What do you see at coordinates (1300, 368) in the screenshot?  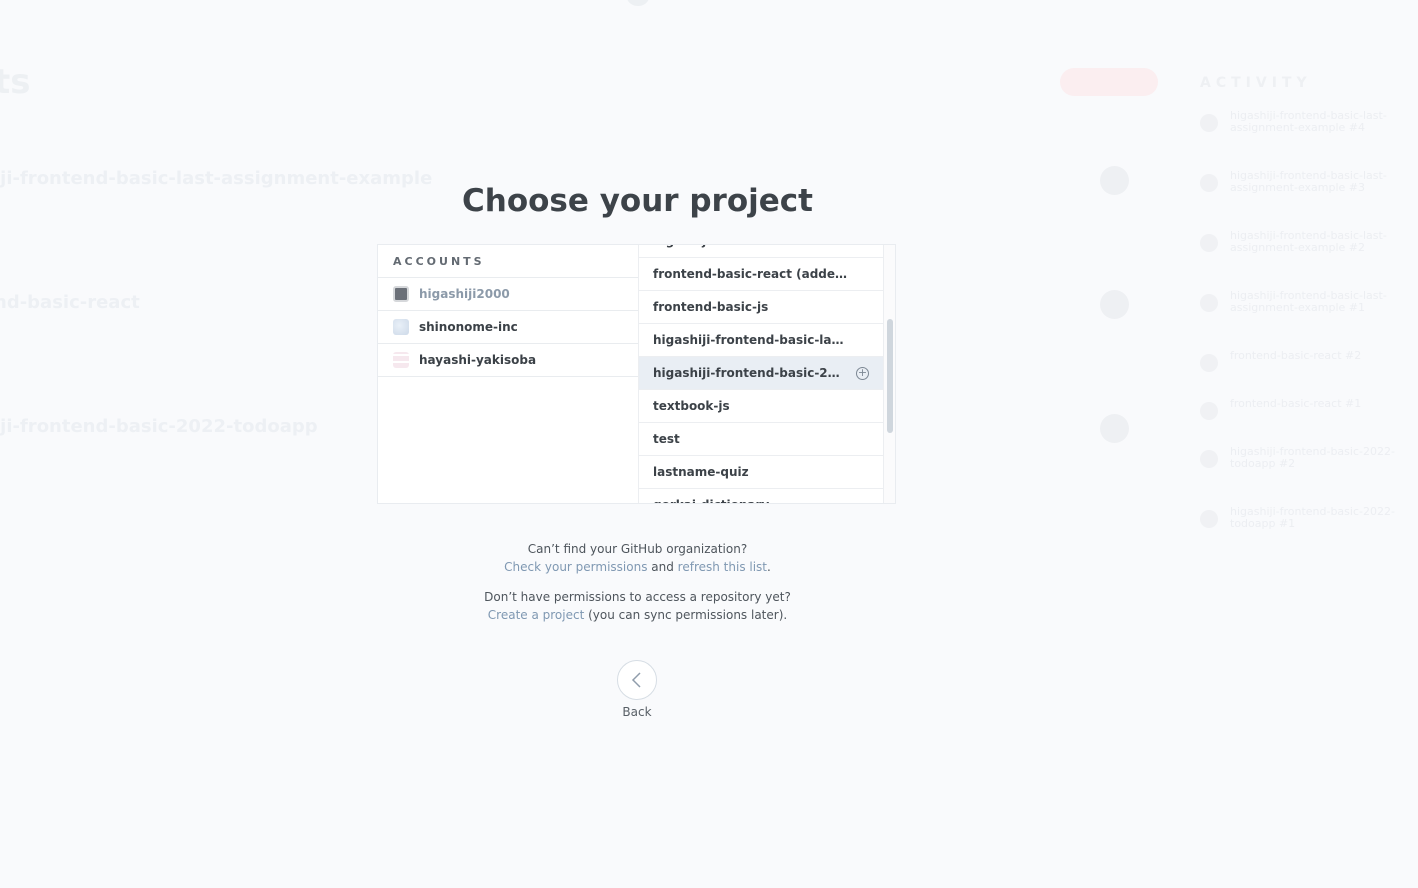 I see `activity-item: frontend-basic-react #2` at bounding box center [1300, 368].